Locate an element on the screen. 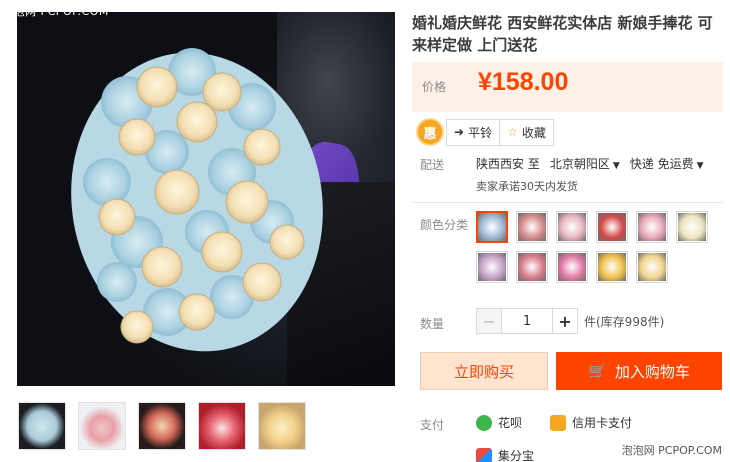  add-to-cart-button: 🛒 加入购物车 is located at coordinates (639, 371).